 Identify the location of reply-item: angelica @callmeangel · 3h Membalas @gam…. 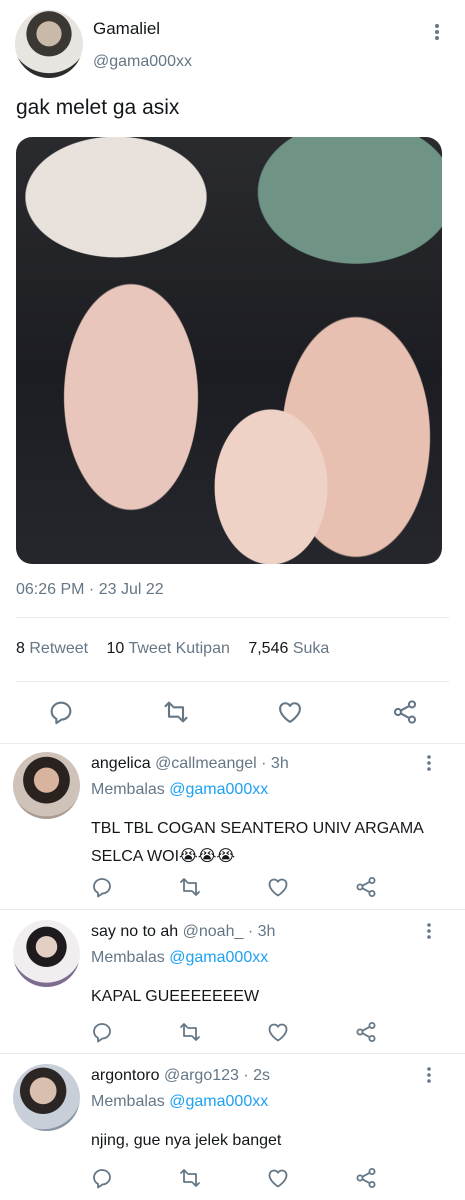
(232, 821).